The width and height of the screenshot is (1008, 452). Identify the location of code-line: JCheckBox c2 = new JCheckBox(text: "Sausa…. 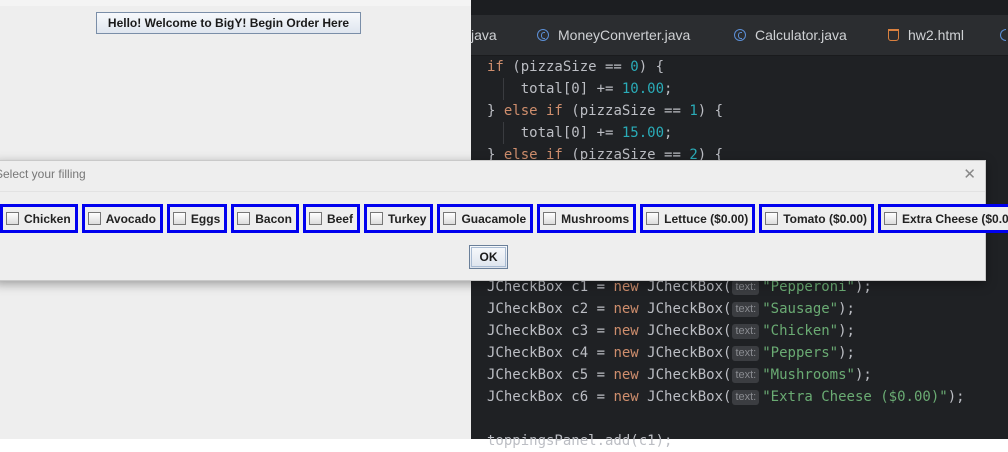
(671, 309).